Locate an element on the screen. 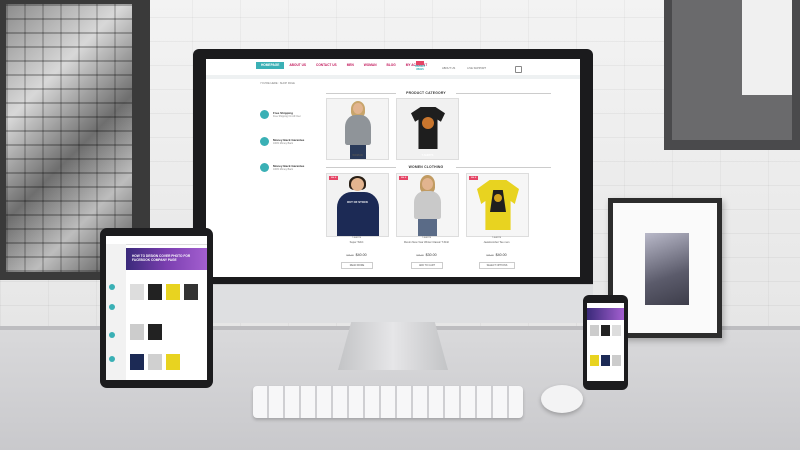 The height and width of the screenshot is (450, 800). header-links: ABOUT US LIVE SUPPORT is located at coordinates (470, 68).